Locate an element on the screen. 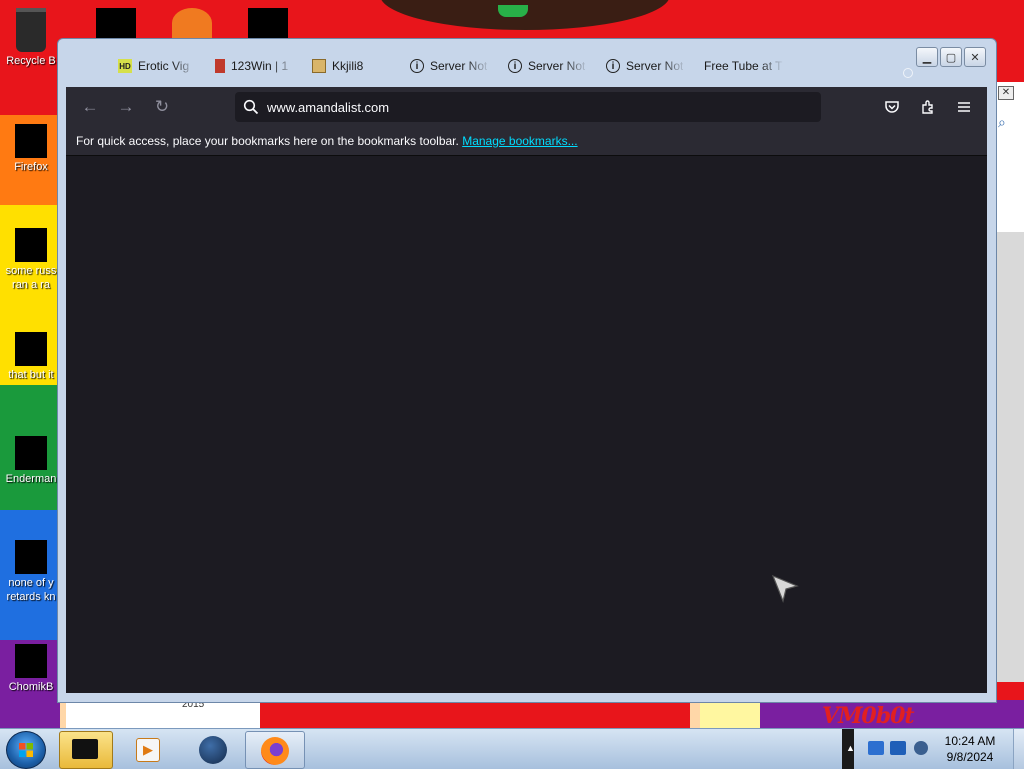 The height and width of the screenshot is (769, 1024). address-bar: www.amandalist.com is located at coordinates (528, 107).